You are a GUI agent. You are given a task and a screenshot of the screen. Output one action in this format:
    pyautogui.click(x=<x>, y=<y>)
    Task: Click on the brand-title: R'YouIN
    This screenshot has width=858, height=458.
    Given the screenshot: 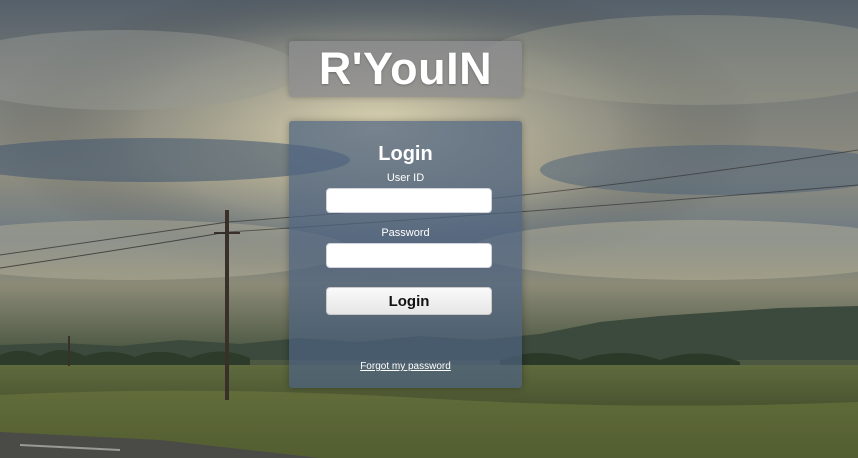 What is the action you would take?
    pyautogui.click(x=405, y=68)
    